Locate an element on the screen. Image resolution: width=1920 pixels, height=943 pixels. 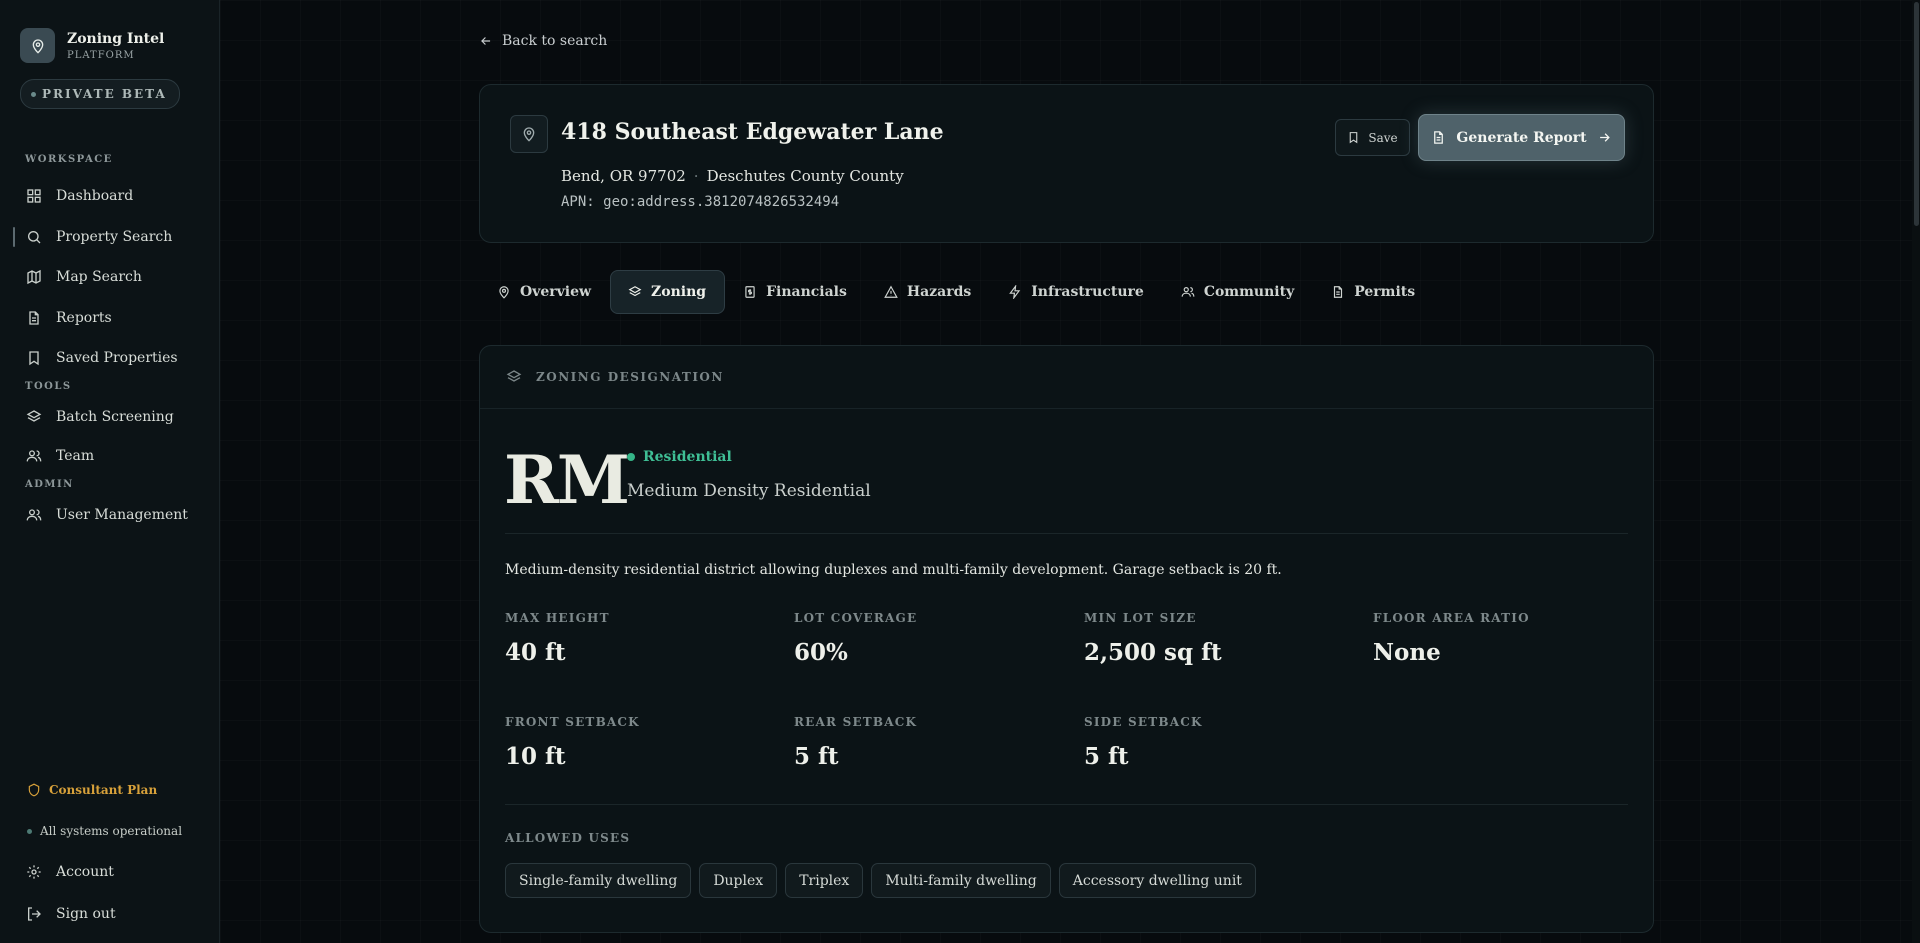
sign-out-icon is located at coordinates (34, 914).